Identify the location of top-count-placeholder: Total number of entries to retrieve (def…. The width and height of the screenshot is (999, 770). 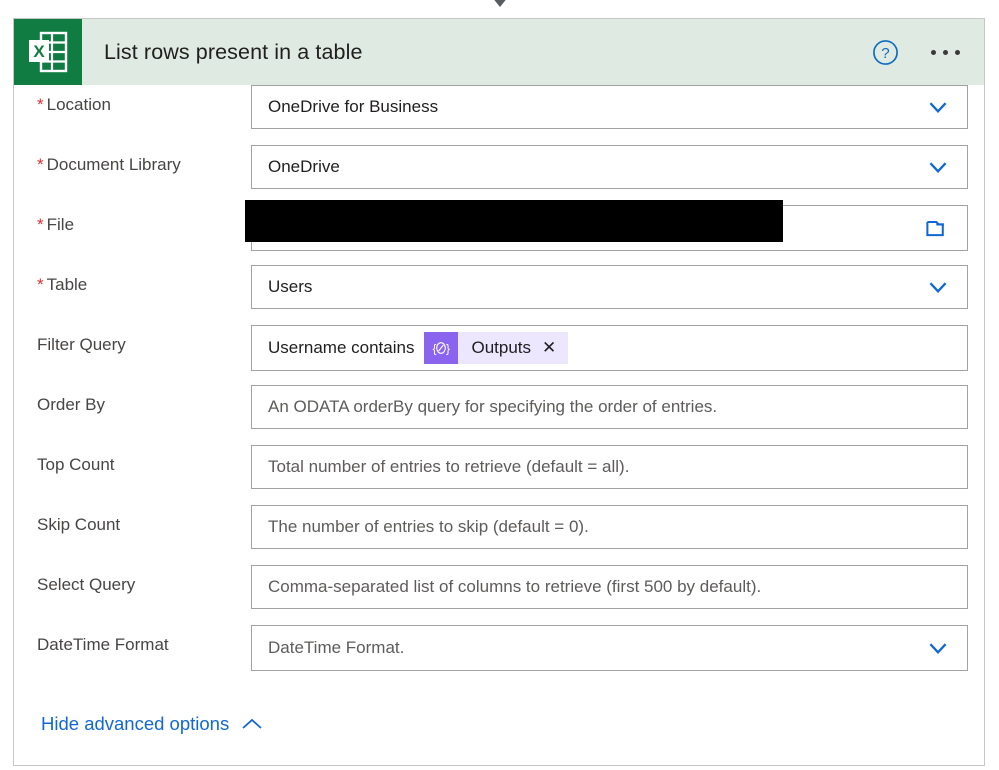
(449, 466).